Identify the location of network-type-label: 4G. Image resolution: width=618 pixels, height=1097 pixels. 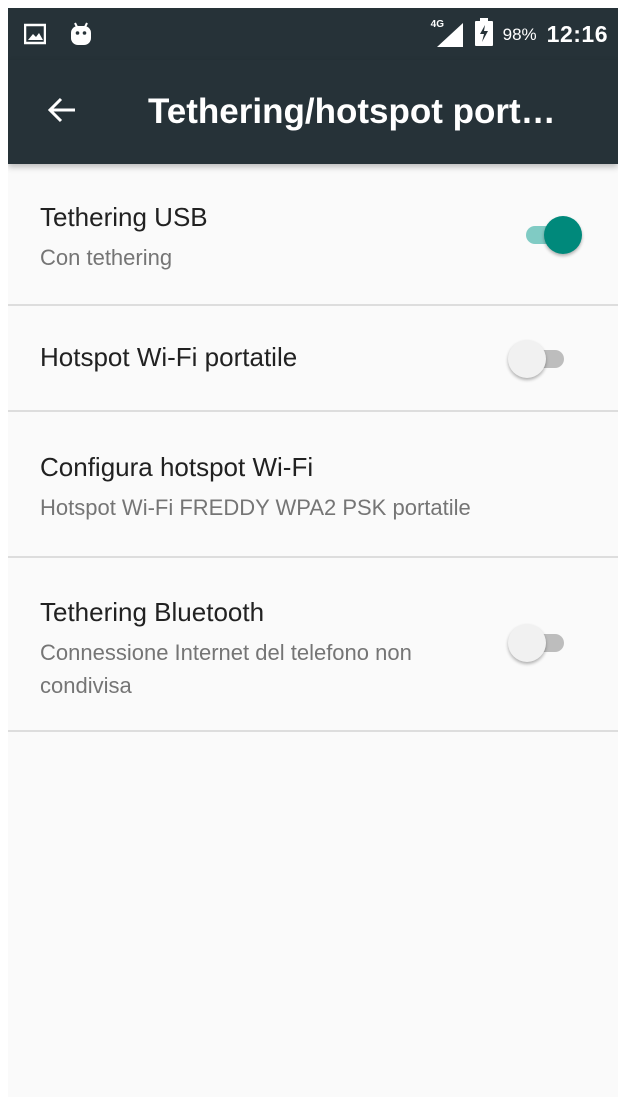
(437, 24).